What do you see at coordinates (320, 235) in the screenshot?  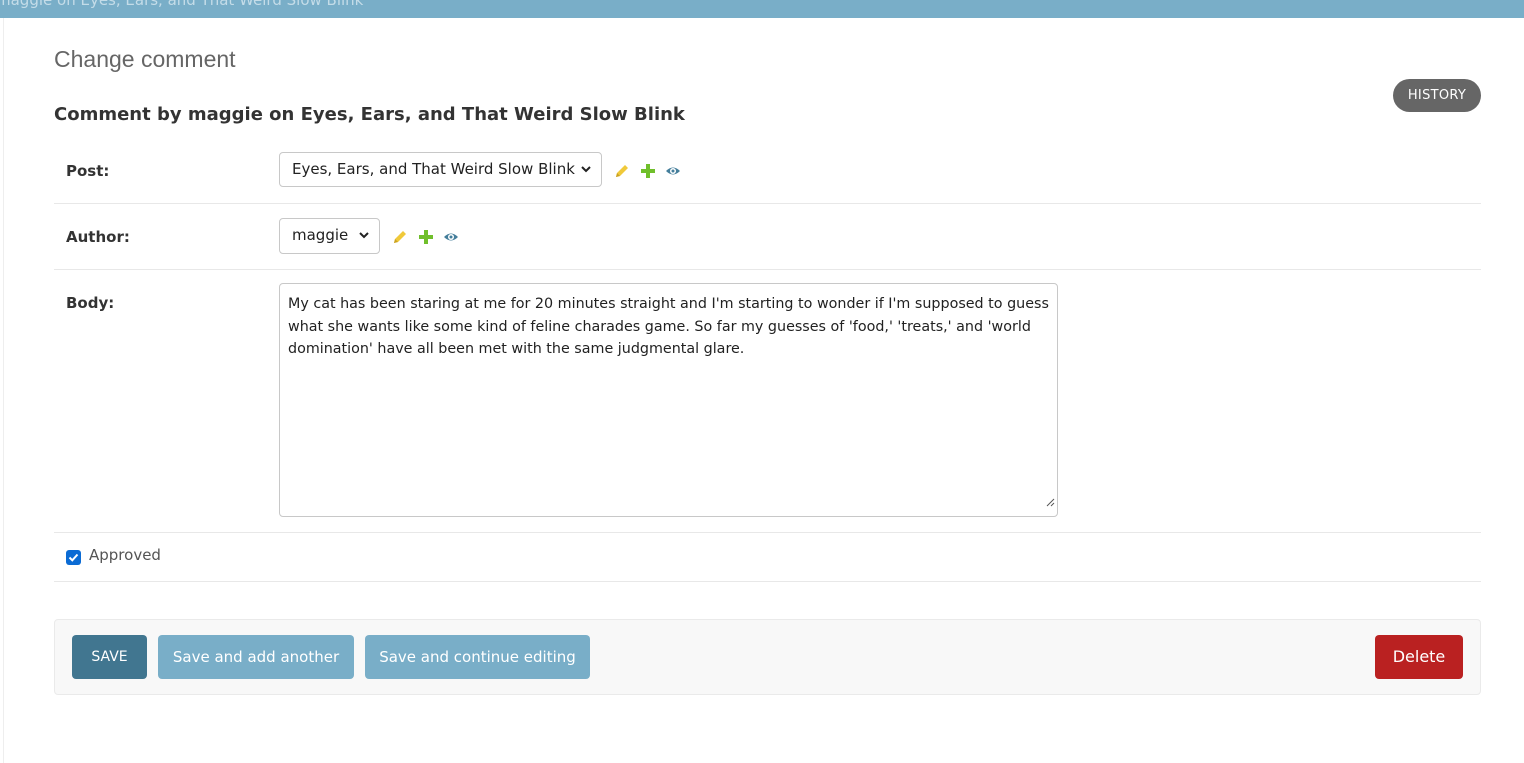 I see `author-select-value: maggie` at bounding box center [320, 235].